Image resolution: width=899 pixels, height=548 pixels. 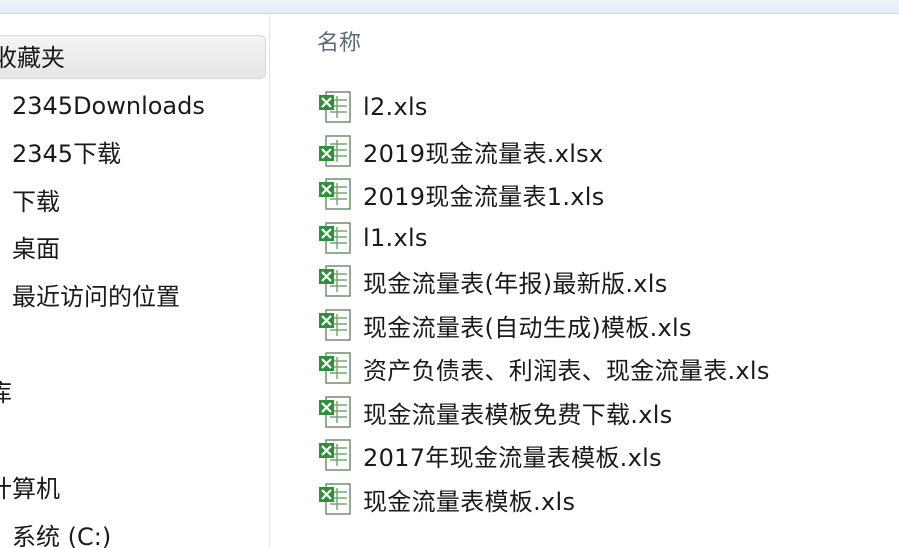 I want to click on nav-computer: 计算机, so click(x=30, y=489).